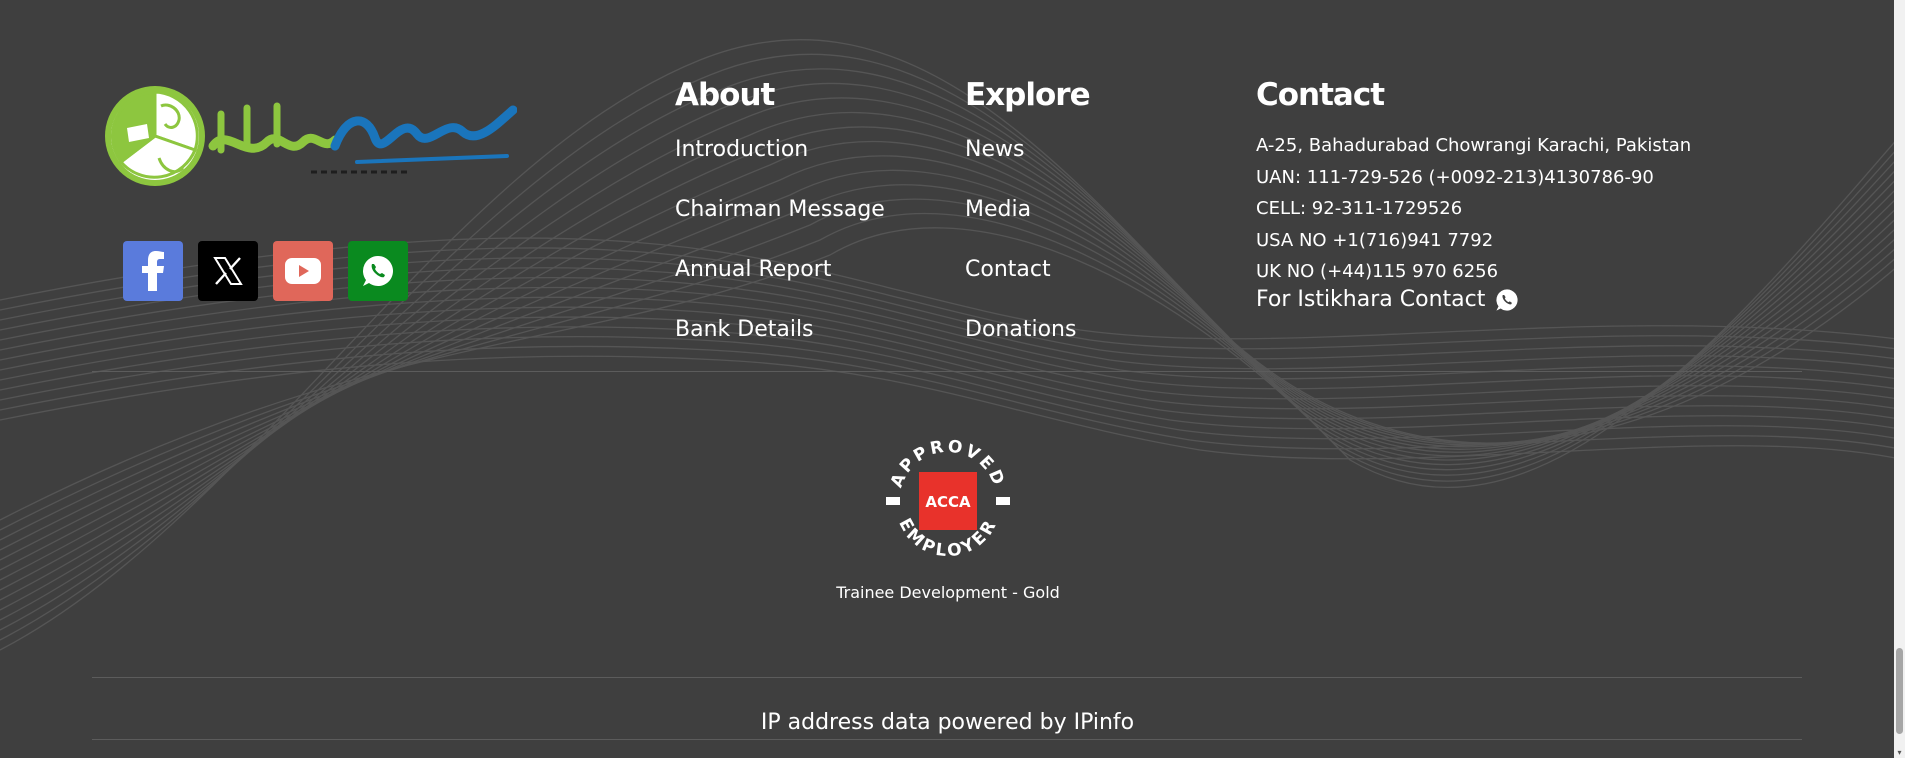 The width and height of the screenshot is (1905, 758). Describe the element at coordinates (1371, 299) in the screenshot. I see `istikhara-label: For Istikhara Contact` at that location.